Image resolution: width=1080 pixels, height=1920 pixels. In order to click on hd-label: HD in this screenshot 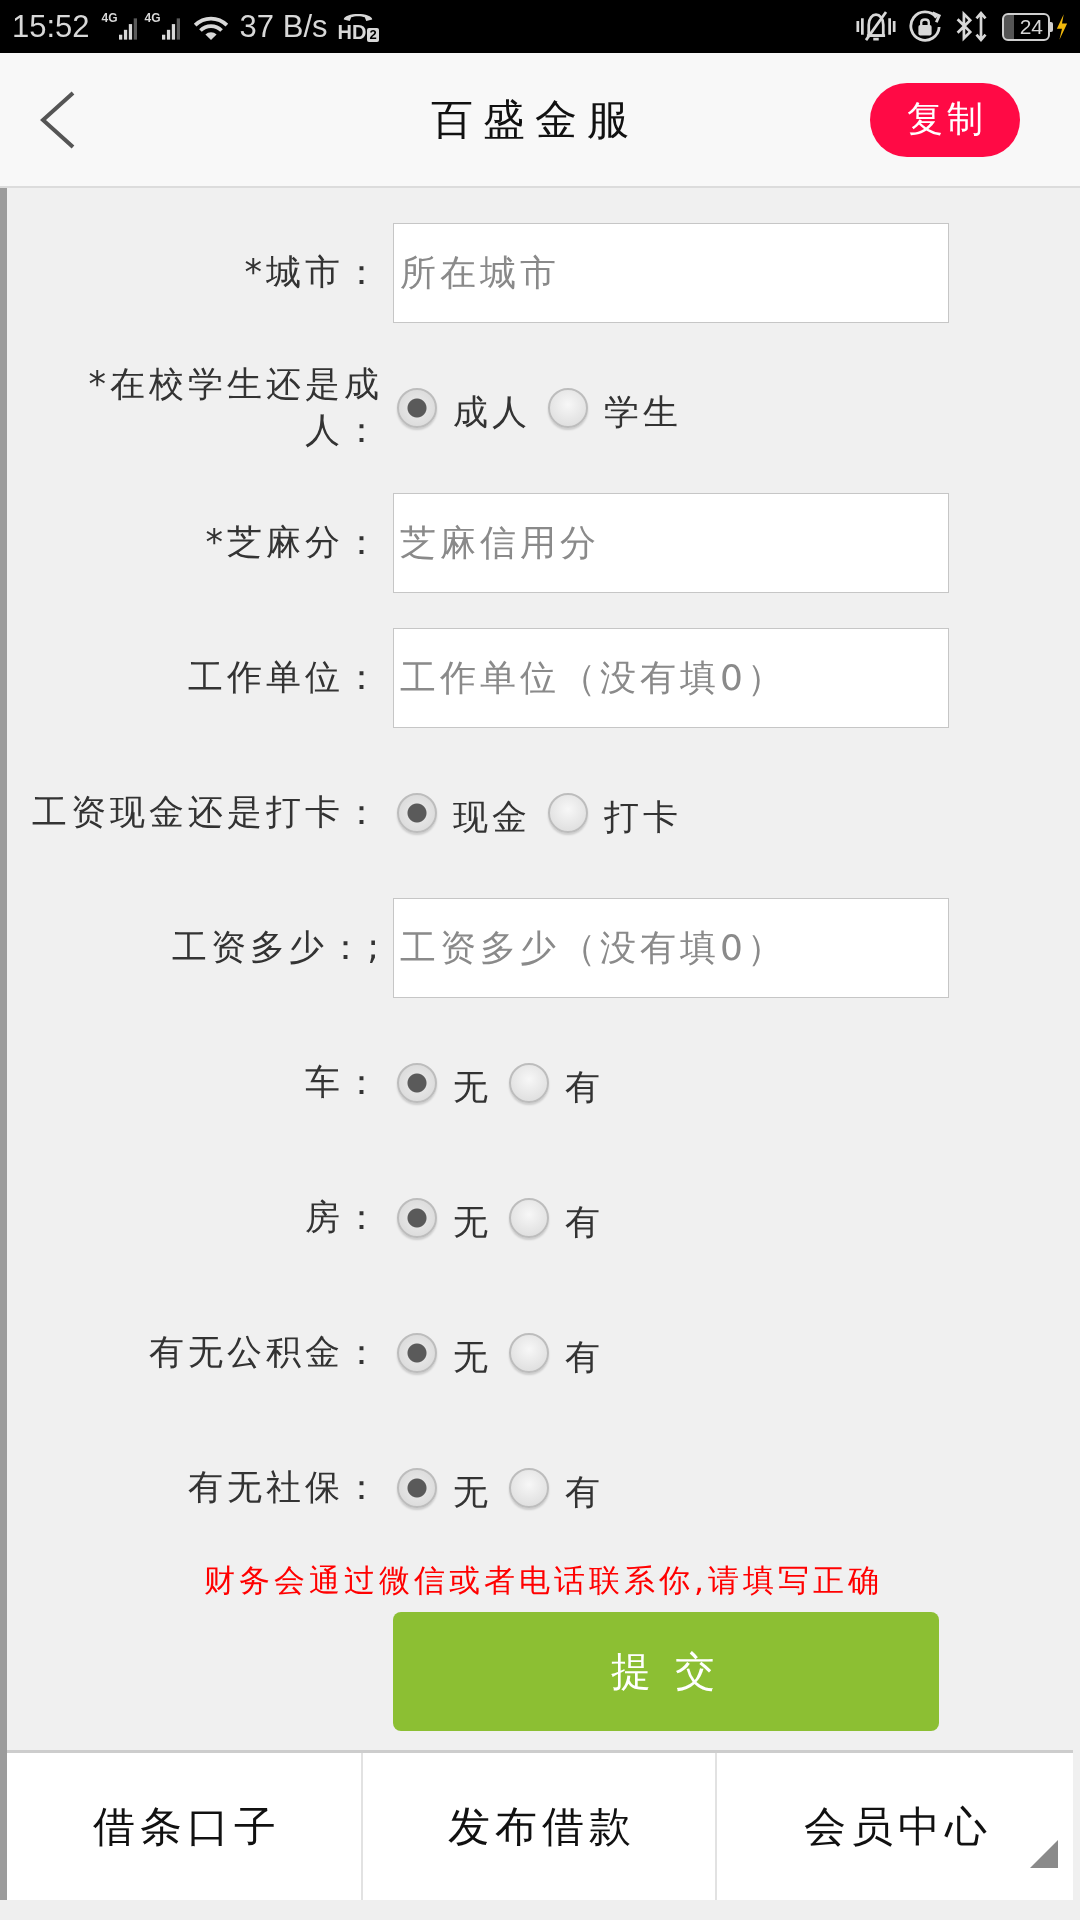, I will do `click(352, 32)`.